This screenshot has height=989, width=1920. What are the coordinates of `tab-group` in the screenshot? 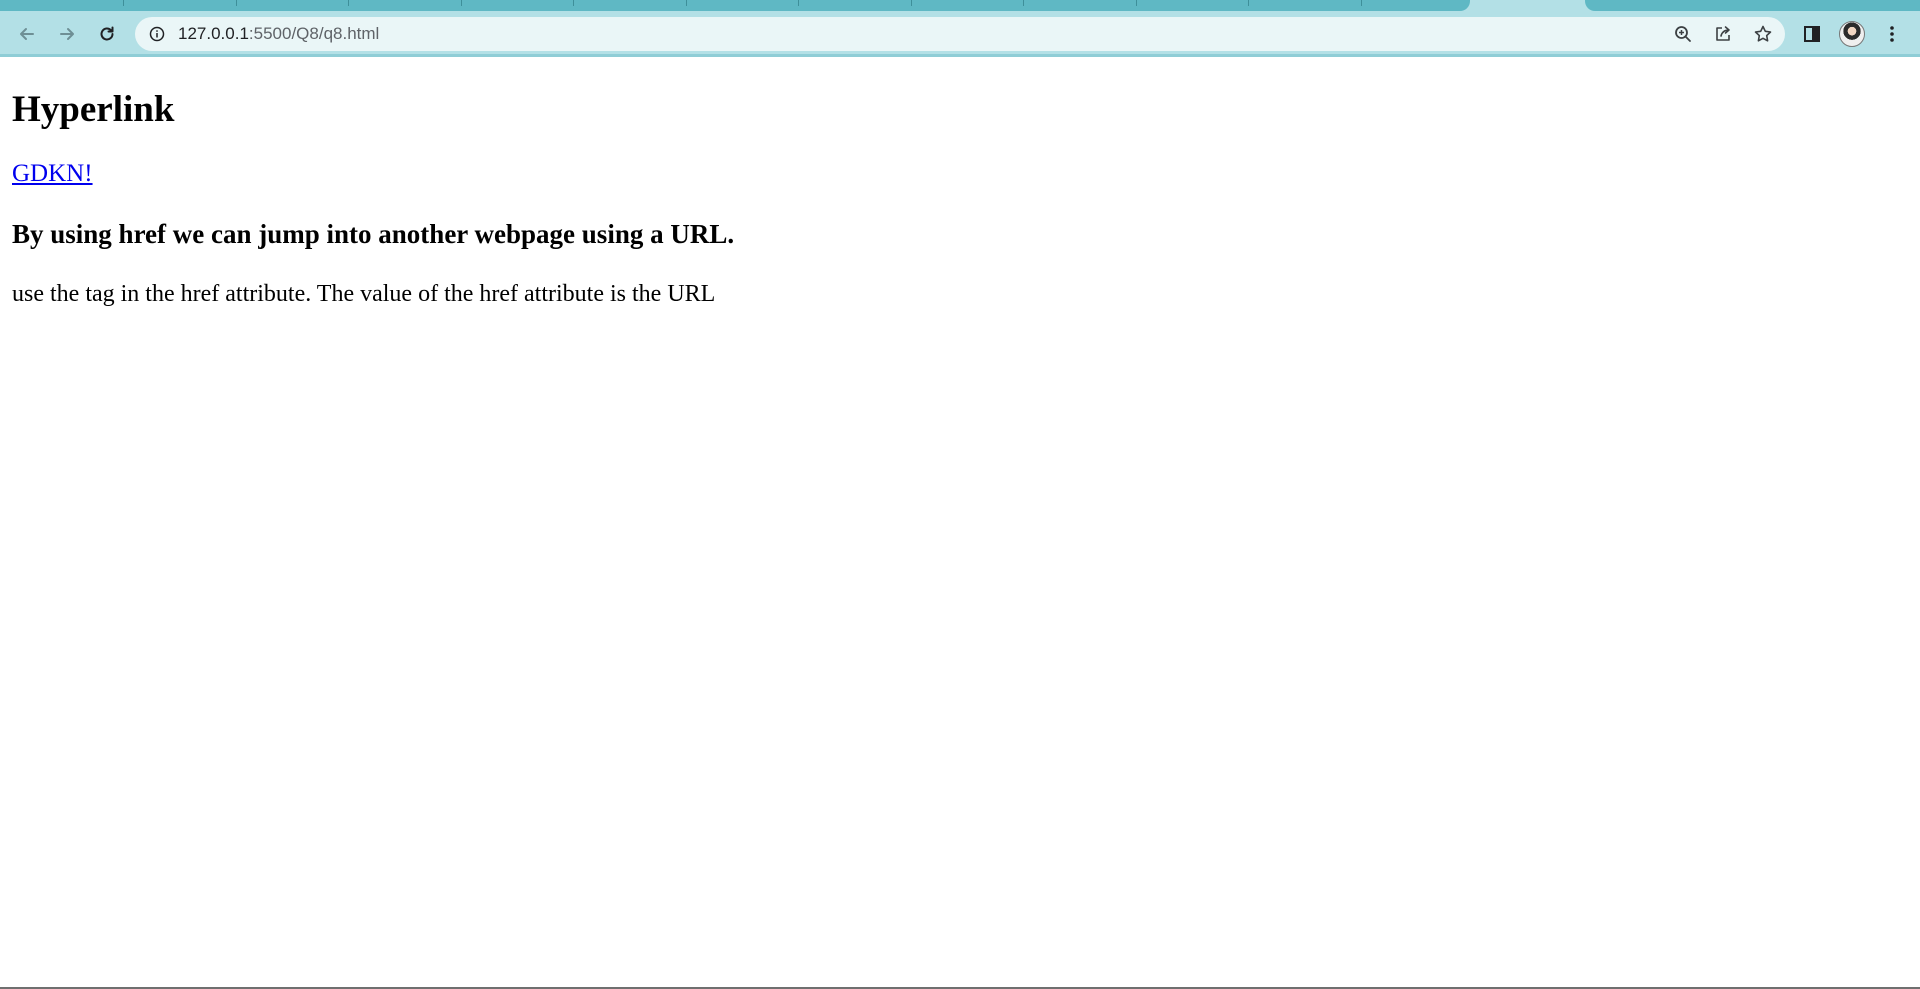 It's located at (735, 5).